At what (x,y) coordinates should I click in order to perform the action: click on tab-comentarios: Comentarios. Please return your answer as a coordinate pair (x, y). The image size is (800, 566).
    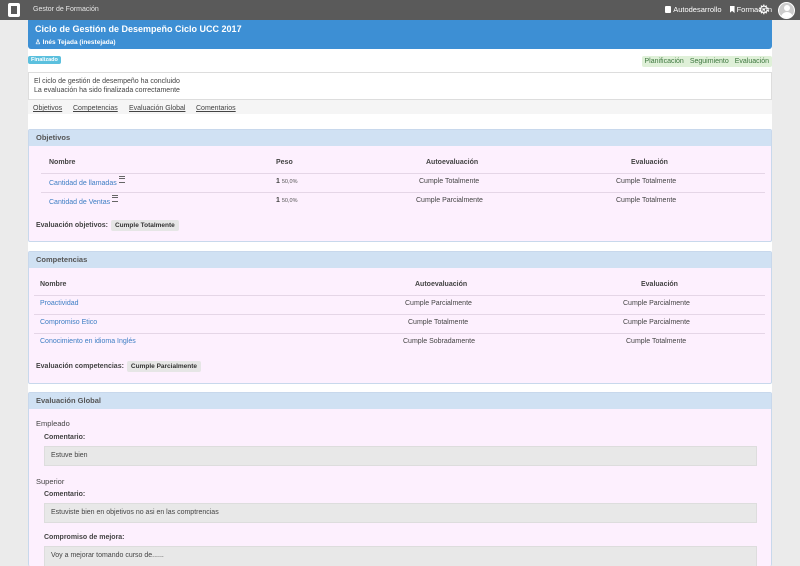
    Looking at the image, I should click on (216, 108).